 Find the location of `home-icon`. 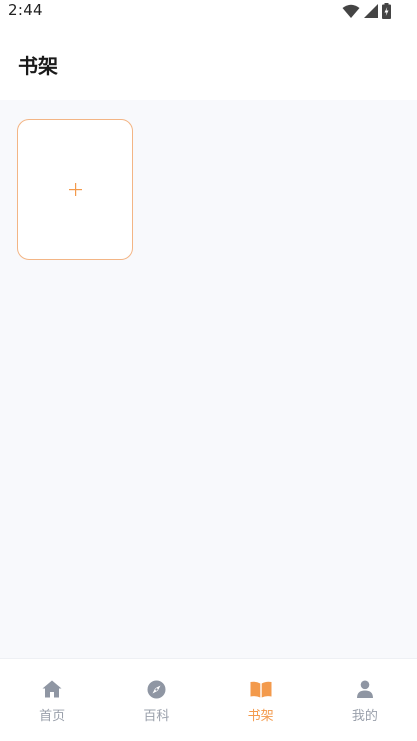

home-icon is located at coordinates (52, 689).